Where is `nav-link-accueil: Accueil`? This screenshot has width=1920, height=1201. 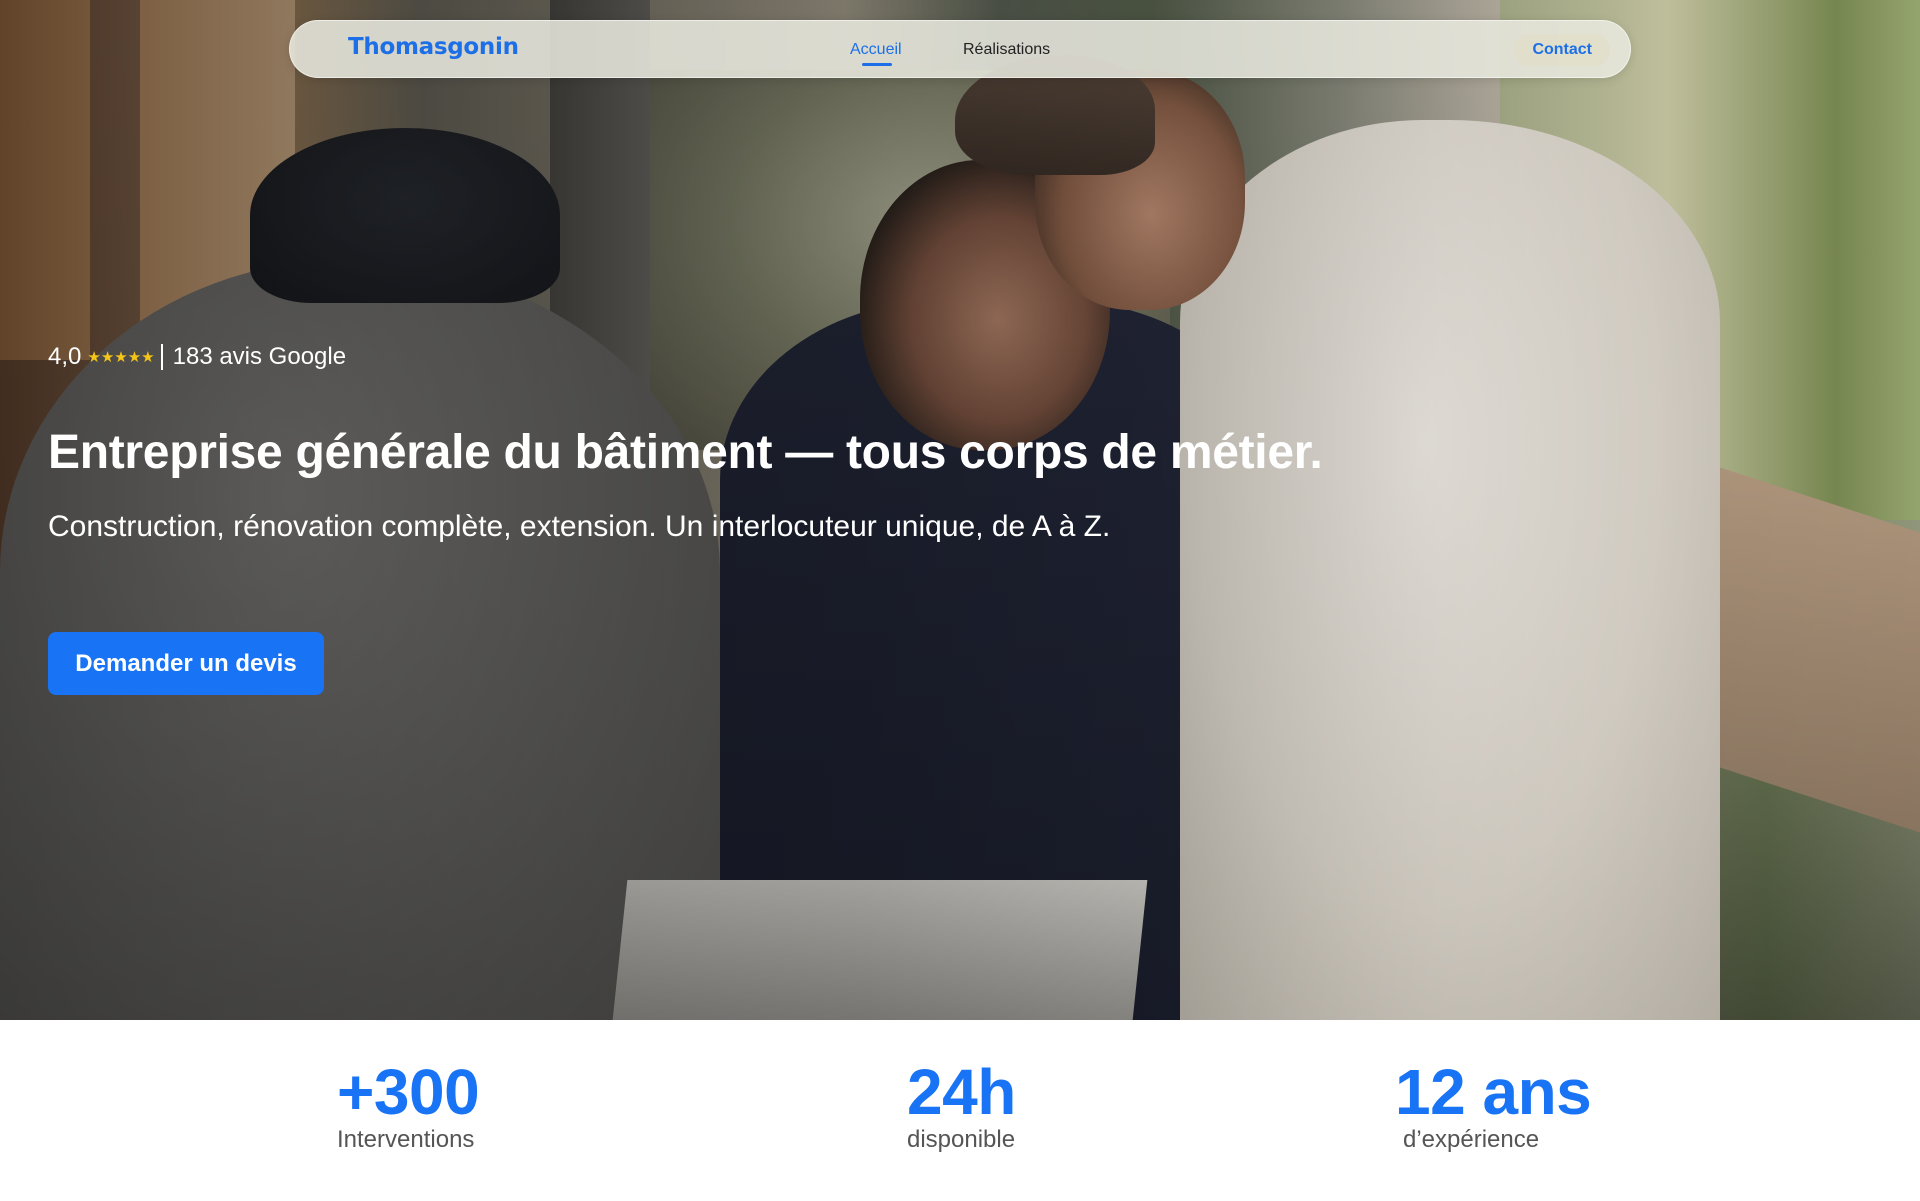
nav-link-accueil: Accueil is located at coordinates (876, 50).